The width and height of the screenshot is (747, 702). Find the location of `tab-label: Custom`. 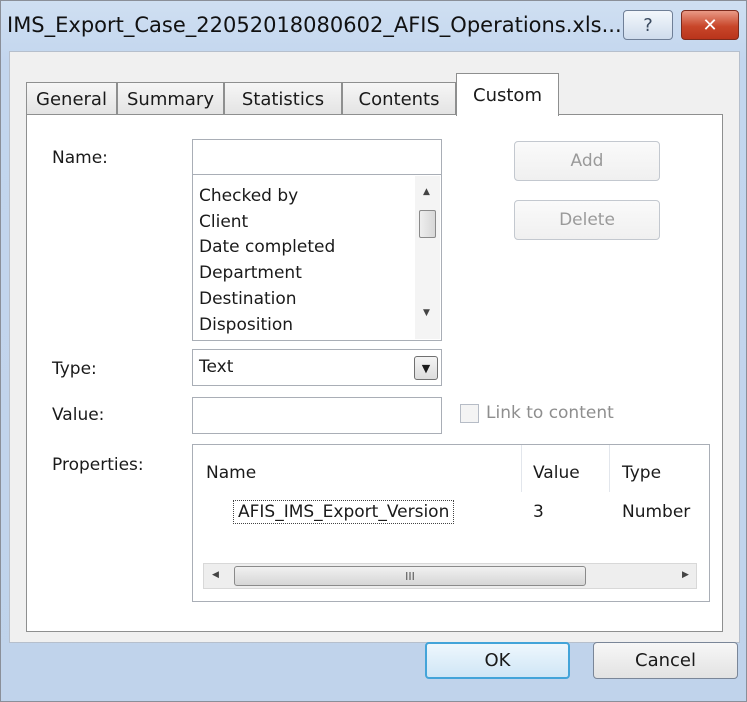

tab-label: Custom is located at coordinates (507, 95).